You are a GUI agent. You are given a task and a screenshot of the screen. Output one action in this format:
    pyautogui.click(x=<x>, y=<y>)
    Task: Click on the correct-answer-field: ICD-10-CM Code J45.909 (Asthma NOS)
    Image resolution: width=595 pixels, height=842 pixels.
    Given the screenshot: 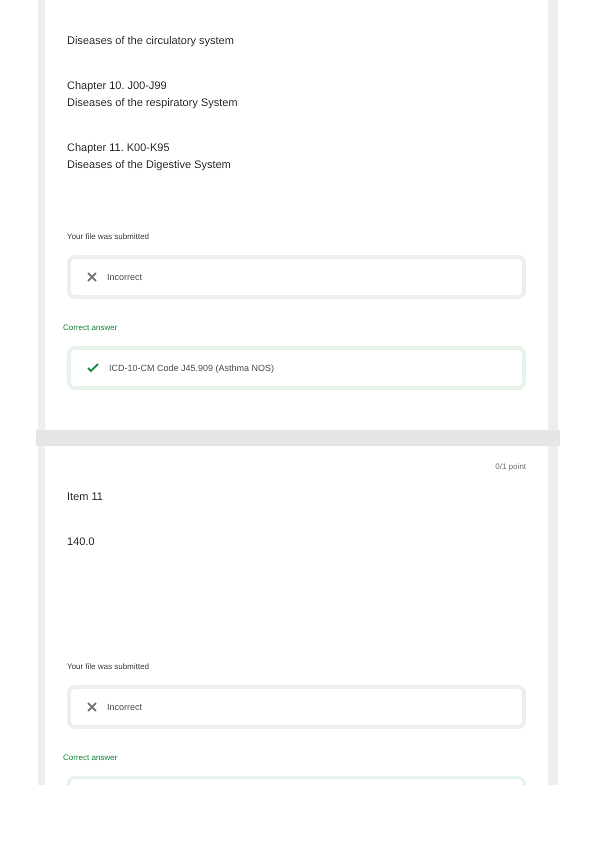 What is the action you would take?
    pyautogui.click(x=296, y=368)
    